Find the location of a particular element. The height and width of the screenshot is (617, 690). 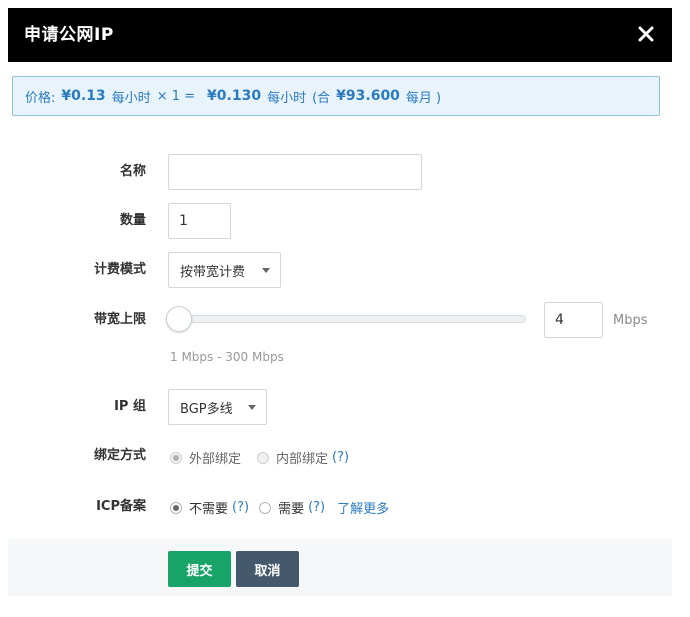

unit-price-period: 每小时 is located at coordinates (131, 98).